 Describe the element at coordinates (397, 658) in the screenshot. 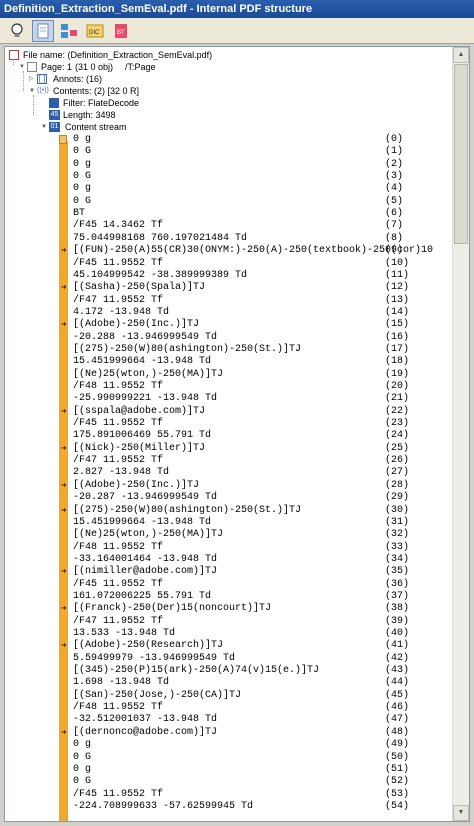

I see `stream-index: (42)` at that location.